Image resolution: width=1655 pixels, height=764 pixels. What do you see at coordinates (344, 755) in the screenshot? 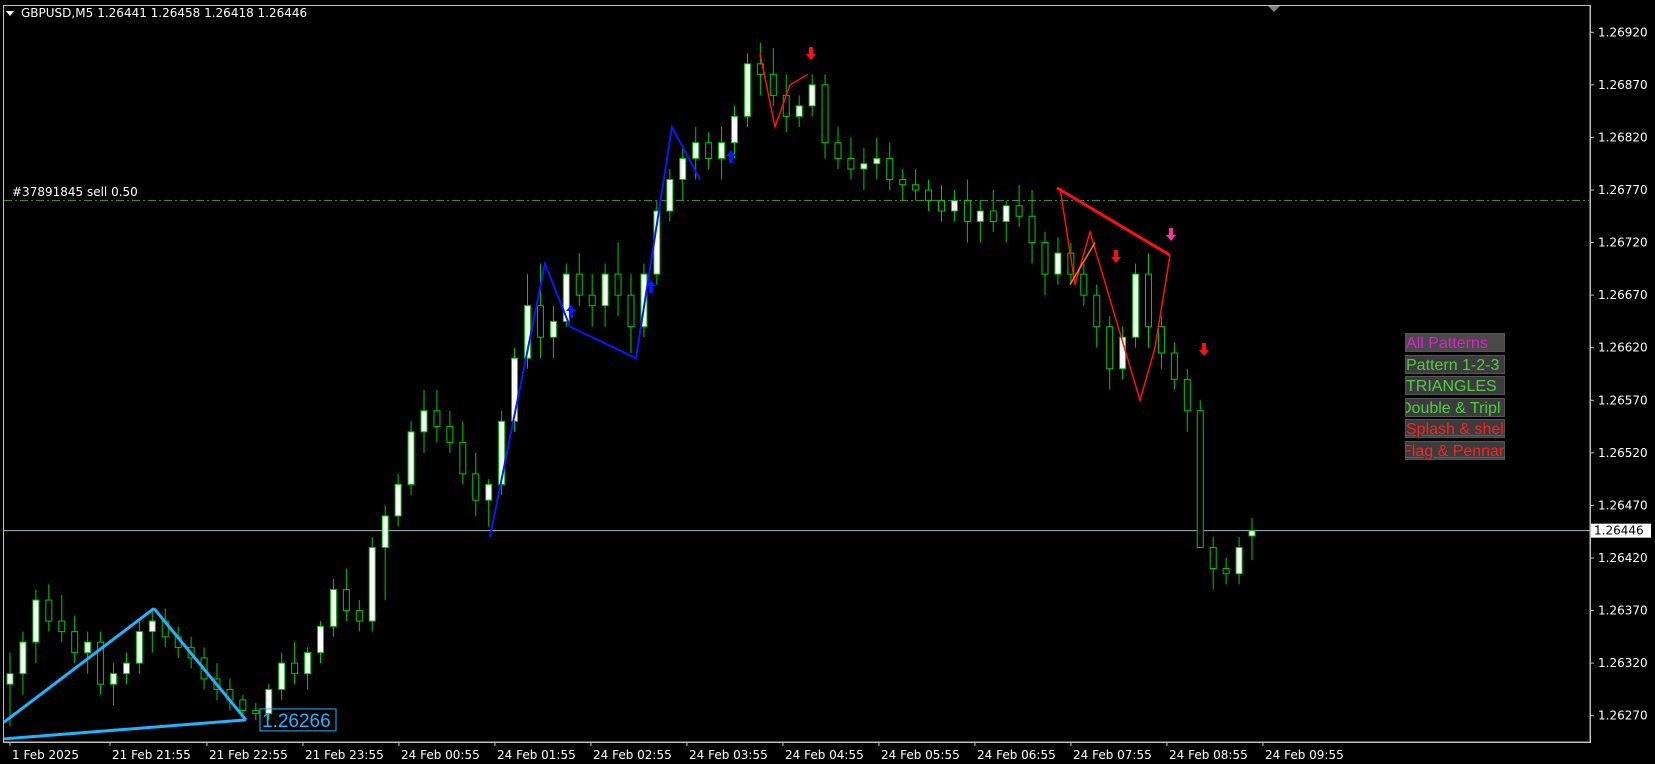
I see `time-tick-label: 21 Feb 23:55` at bounding box center [344, 755].